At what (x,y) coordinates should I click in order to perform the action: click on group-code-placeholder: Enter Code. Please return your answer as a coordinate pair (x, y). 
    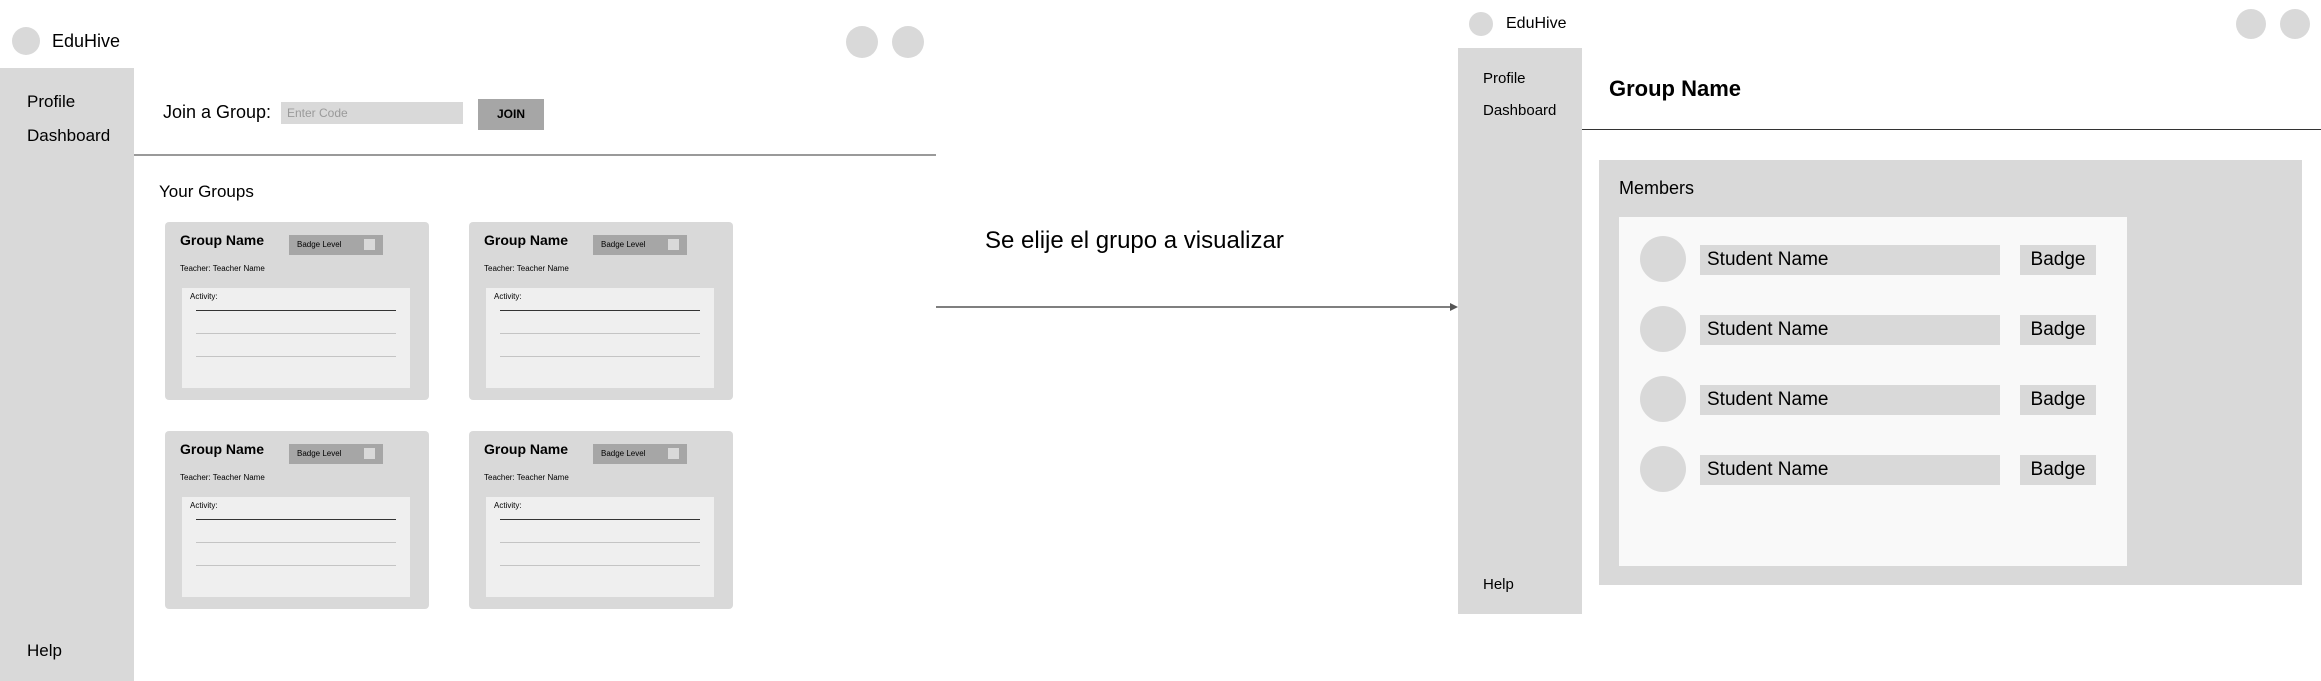
    Looking at the image, I should click on (317, 113).